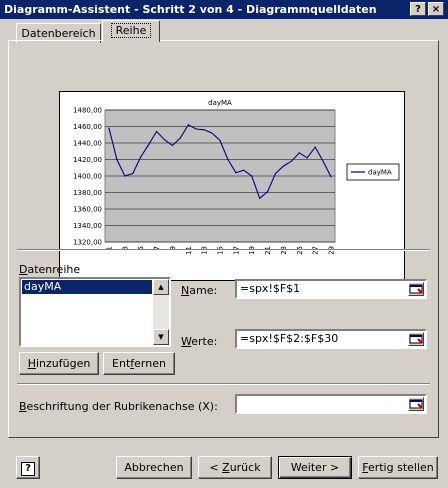  I want to click on y-tick-label: 1480,00, so click(87, 111).